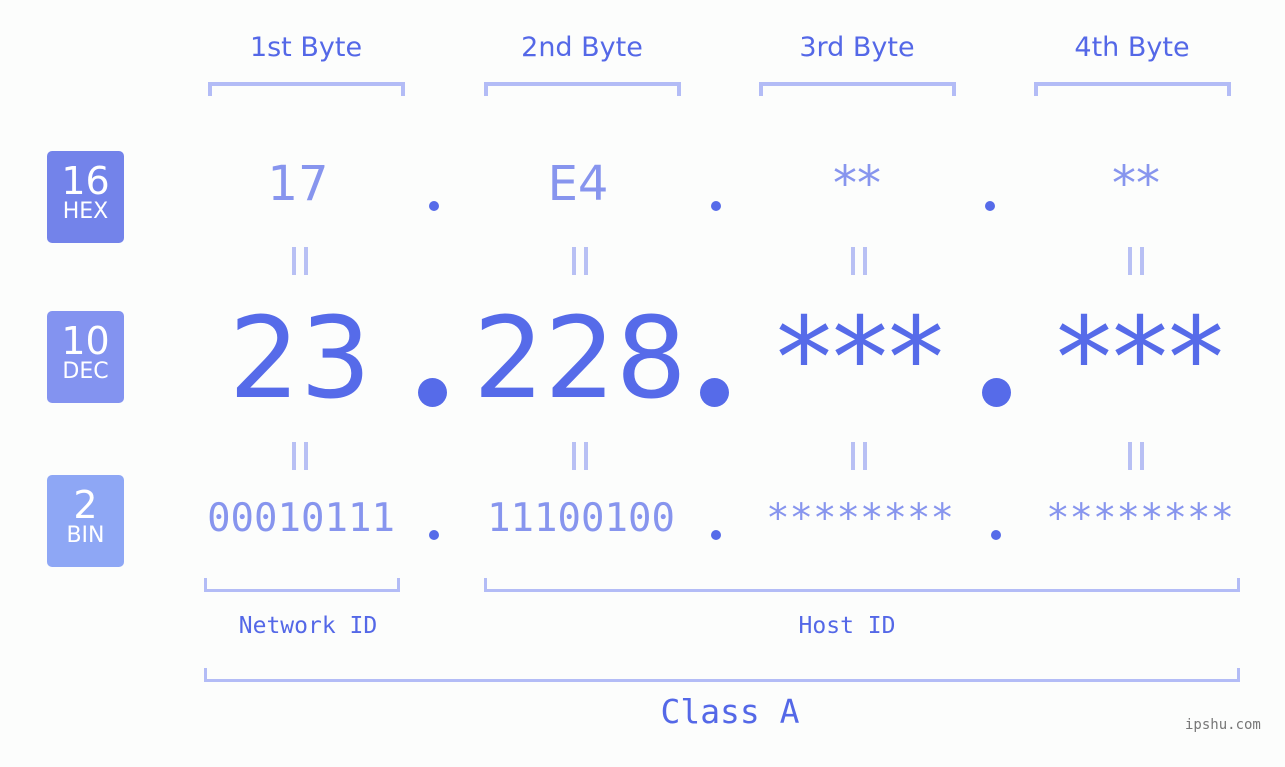 The image size is (1285, 767). What do you see at coordinates (301, 518) in the screenshot?
I see `bin-byte-1: 00010111` at bounding box center [301, 518].